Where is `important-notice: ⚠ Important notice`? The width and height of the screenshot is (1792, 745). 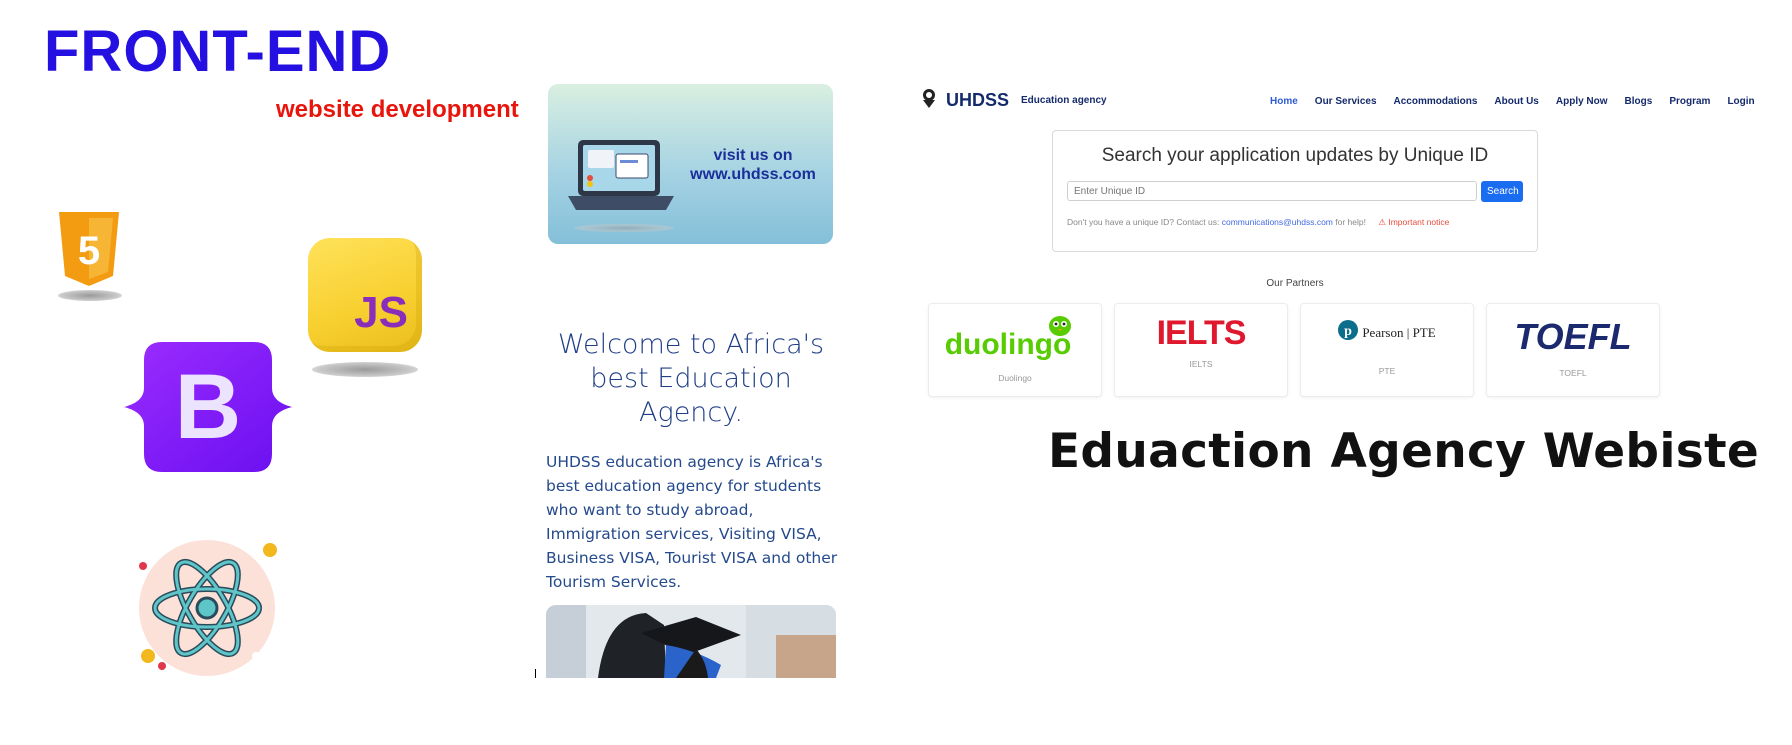 important-notice: ⚠ Important notice is located at coordinates (1413, 222).